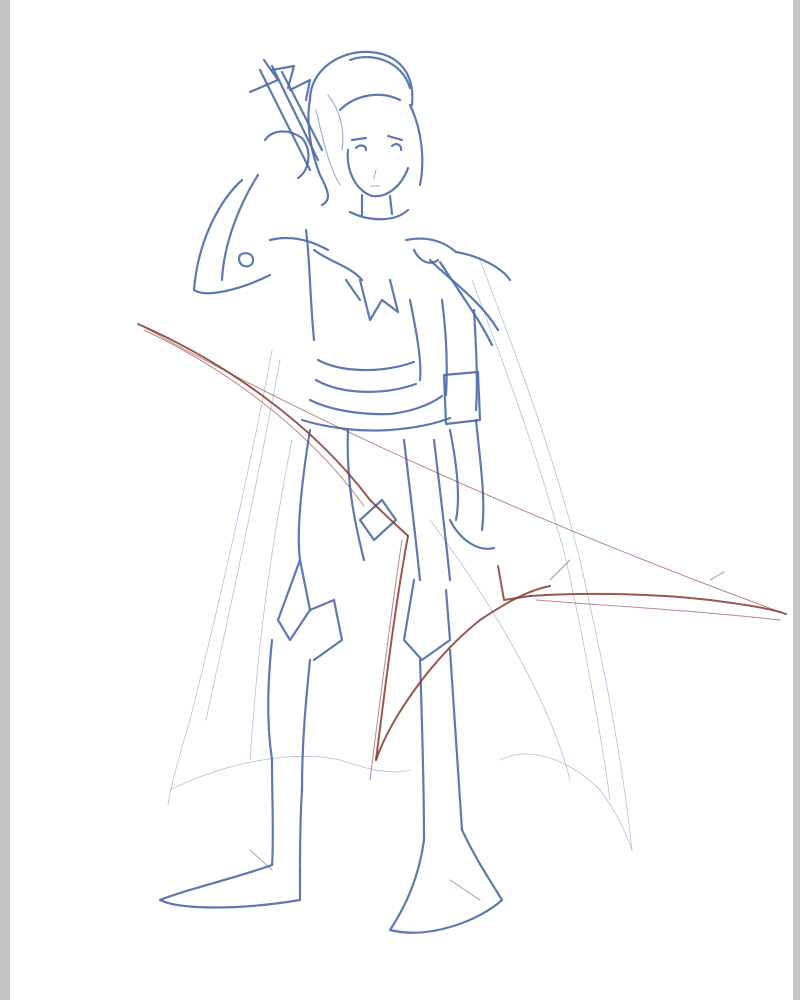  What do you see at coordinates (406, 389) in the screenshot?
I see `armor-torso-sketch` at bounding box center [406, 389].